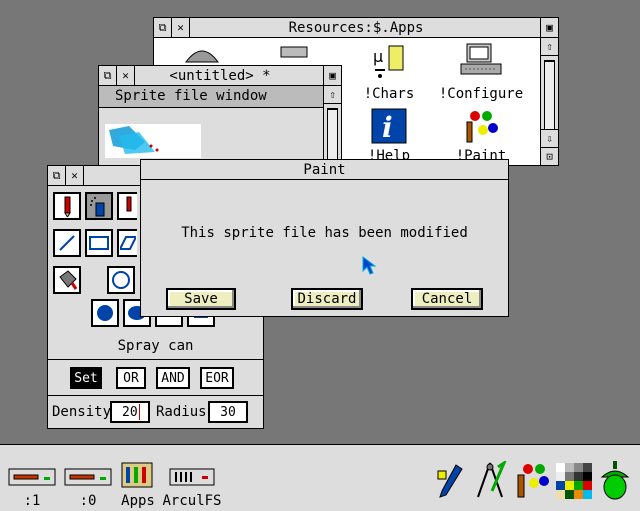  I want to click on resources-title: Resources:$.Apps, so click(356, 27).